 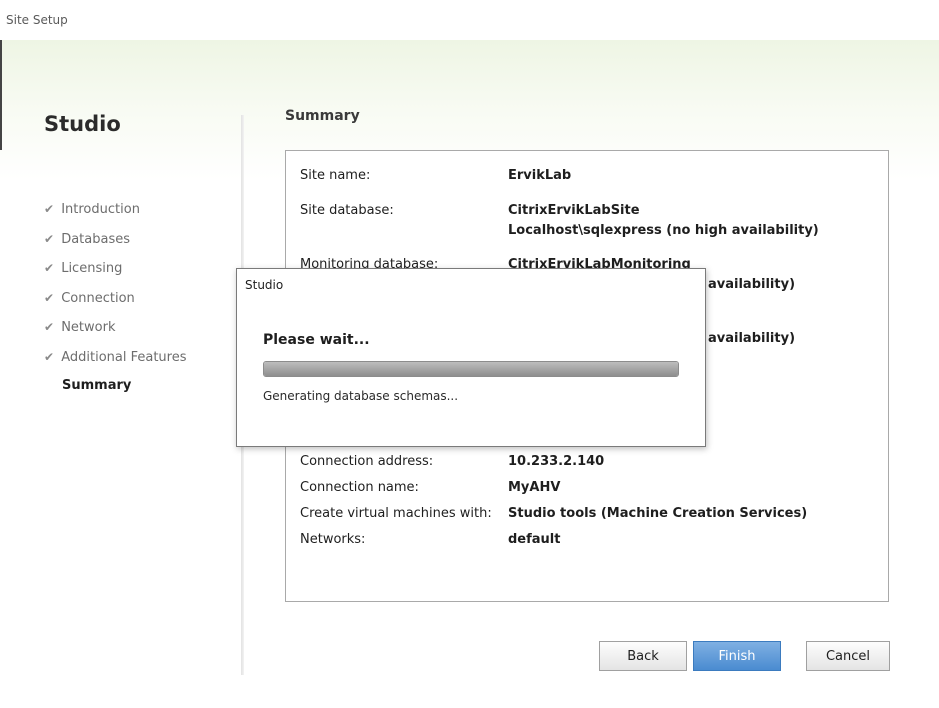 I want to click on step-label: Licensing, so click(x=92, y=268).